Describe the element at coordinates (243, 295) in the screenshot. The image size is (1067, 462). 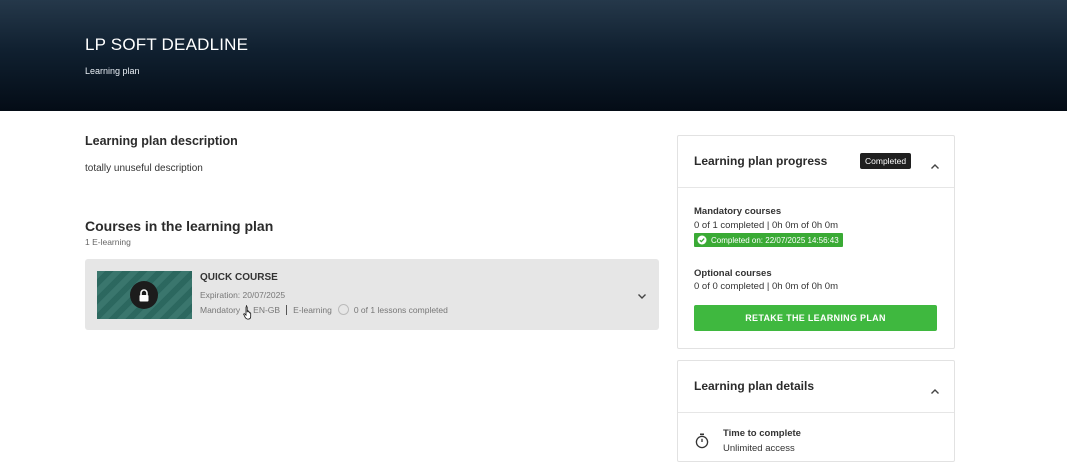
I see `course-expiration: Expiration: 20/07/2025` at that location.